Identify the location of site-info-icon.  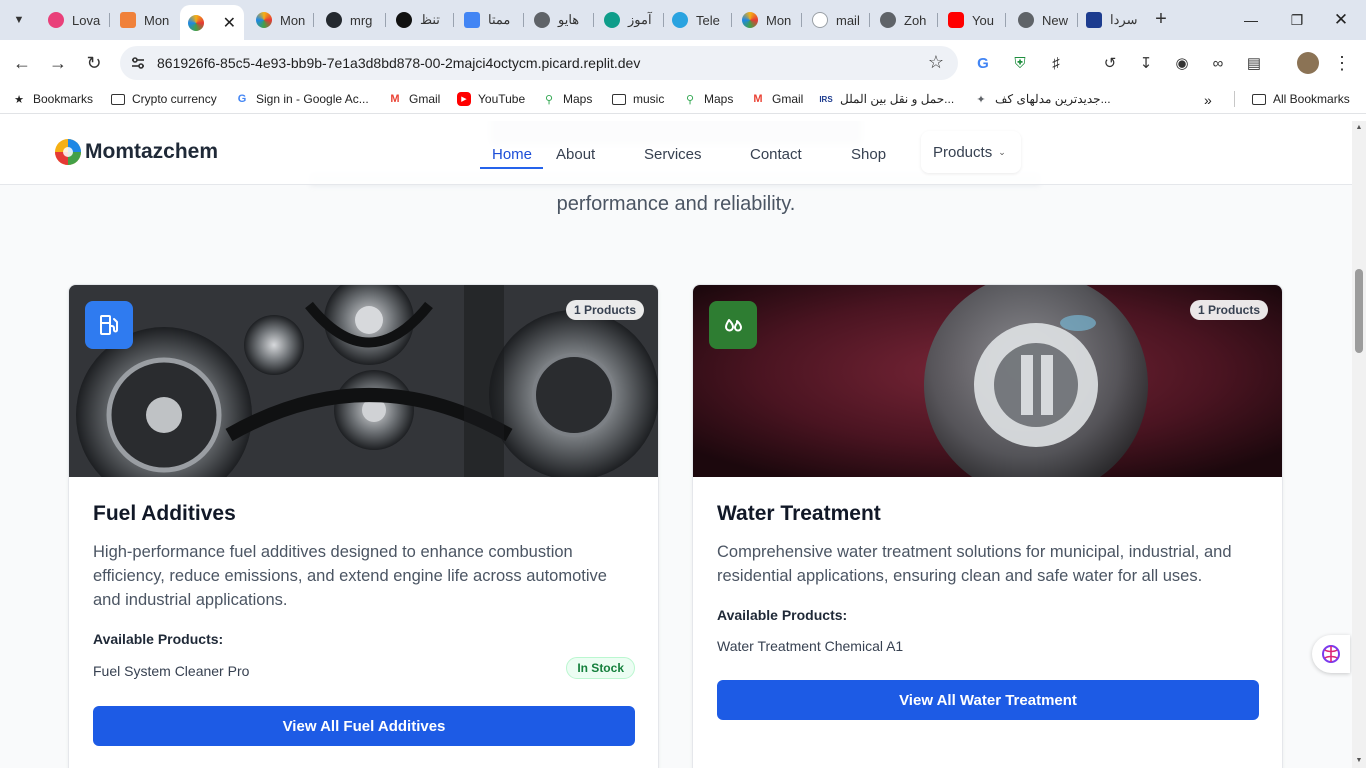
(138, 63).